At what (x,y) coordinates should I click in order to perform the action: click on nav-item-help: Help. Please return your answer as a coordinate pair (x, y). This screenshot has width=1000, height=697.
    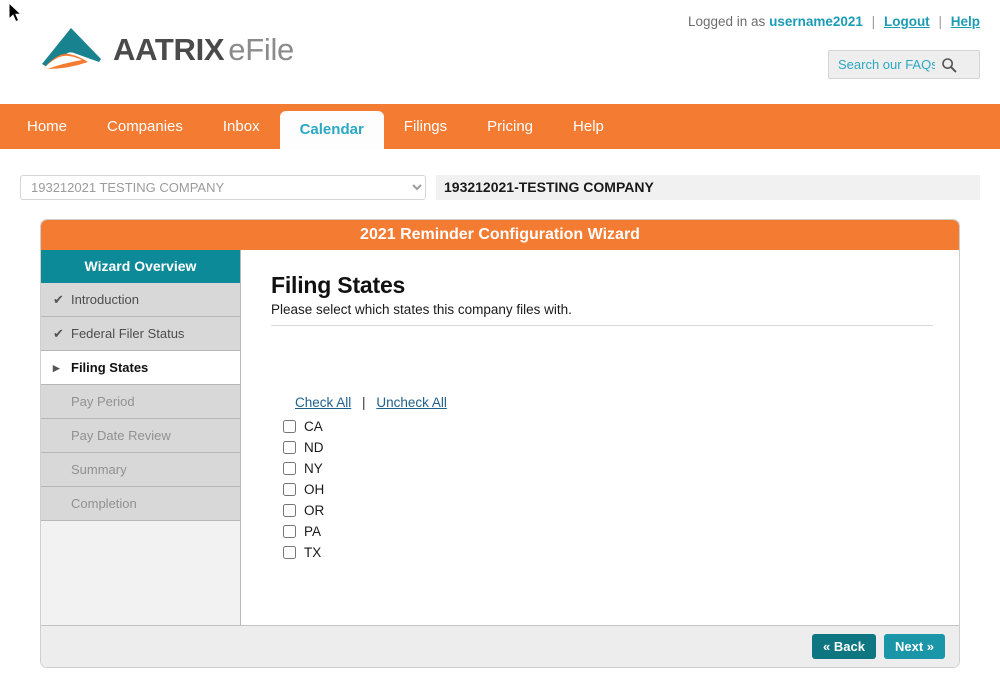
    Looking at the image, I should click on (588, 126).